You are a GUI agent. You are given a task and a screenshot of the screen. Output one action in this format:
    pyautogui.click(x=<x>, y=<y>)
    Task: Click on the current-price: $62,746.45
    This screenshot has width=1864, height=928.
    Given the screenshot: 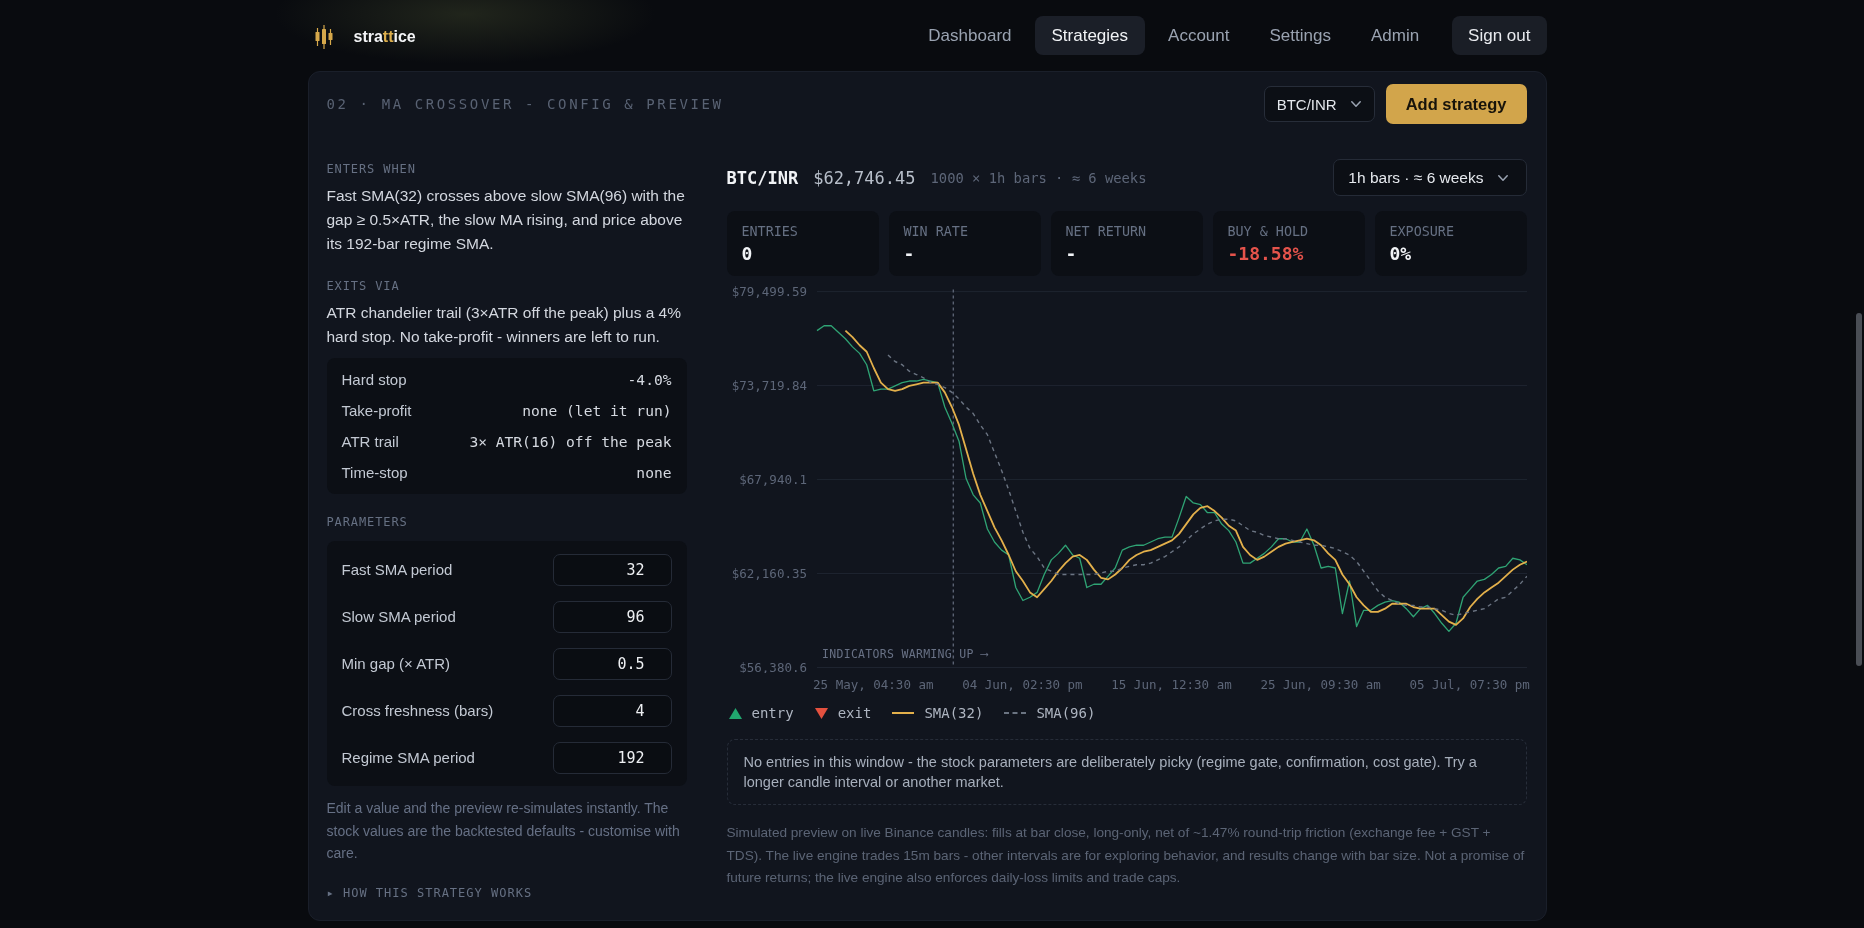 What is the action you would take?
    pyautogui.click(x=864, y=177)
    